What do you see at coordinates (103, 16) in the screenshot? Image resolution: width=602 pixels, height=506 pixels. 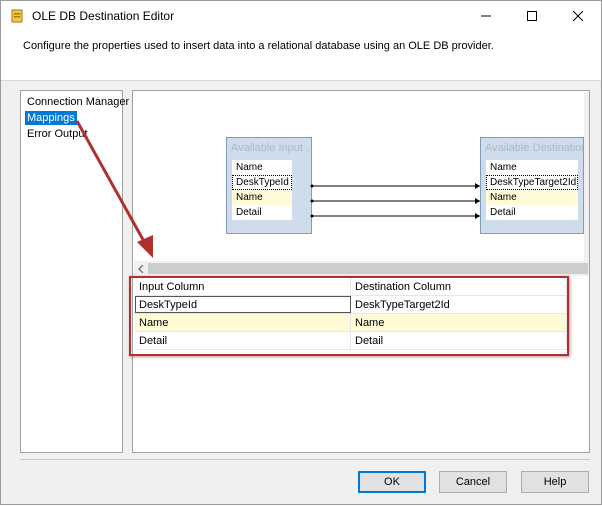 I see `window-title: OLE DB Destination Editor` at bounding box center [103, 16].